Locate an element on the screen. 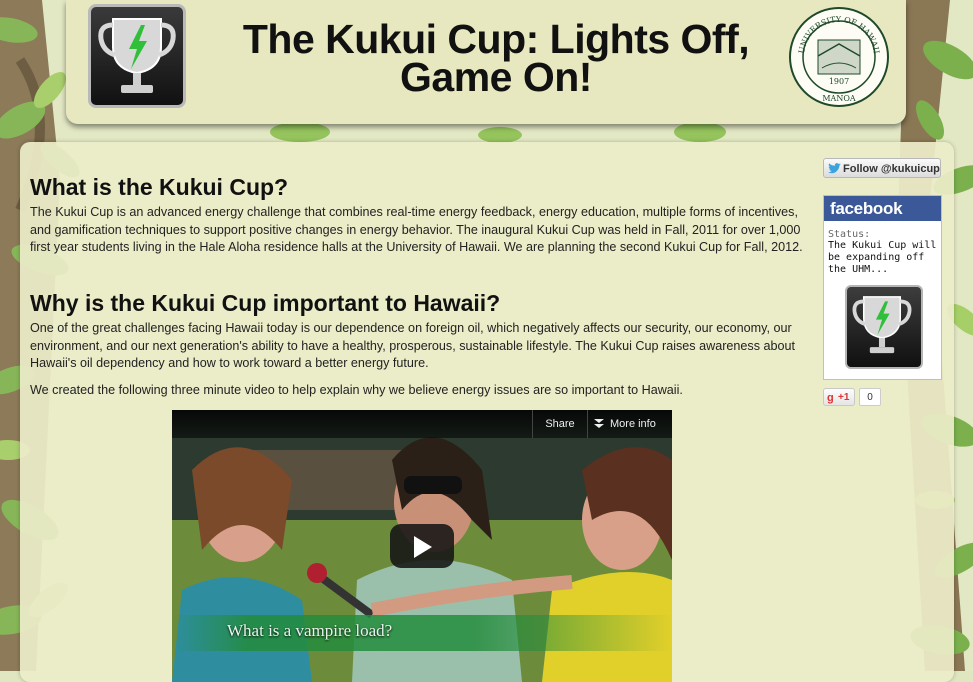 The height and width of the screenshot is (682, 973). video-share-button: Share is located at coordinates (560, 424).